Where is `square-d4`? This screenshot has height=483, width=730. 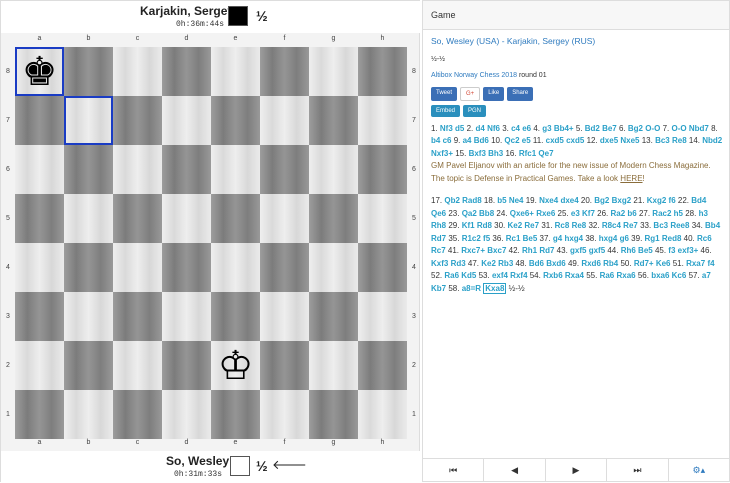 square-d4 is located at coordinates (186, 267).